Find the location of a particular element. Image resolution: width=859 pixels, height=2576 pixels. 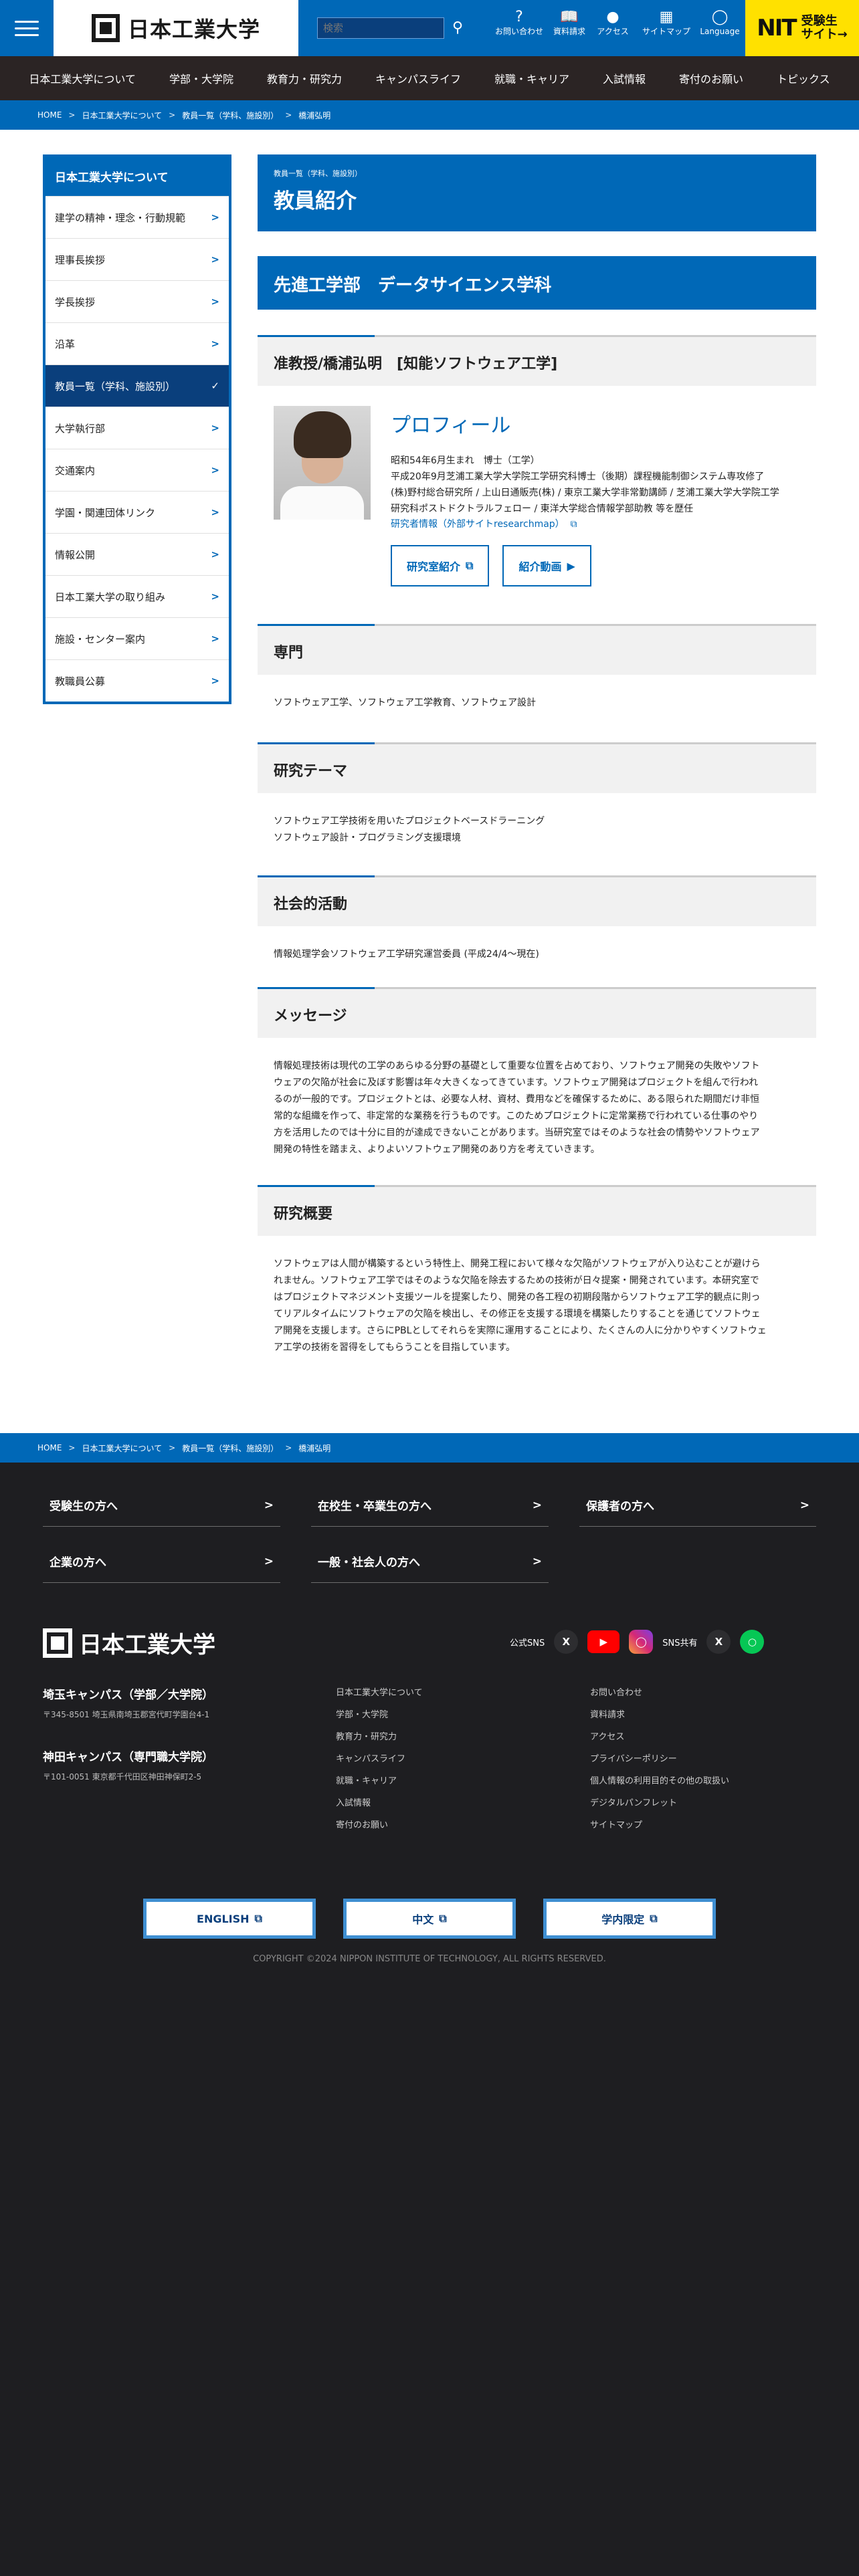

footer-link-public: 一般・社会人の方へ > is located at coordinates (430, 1561).